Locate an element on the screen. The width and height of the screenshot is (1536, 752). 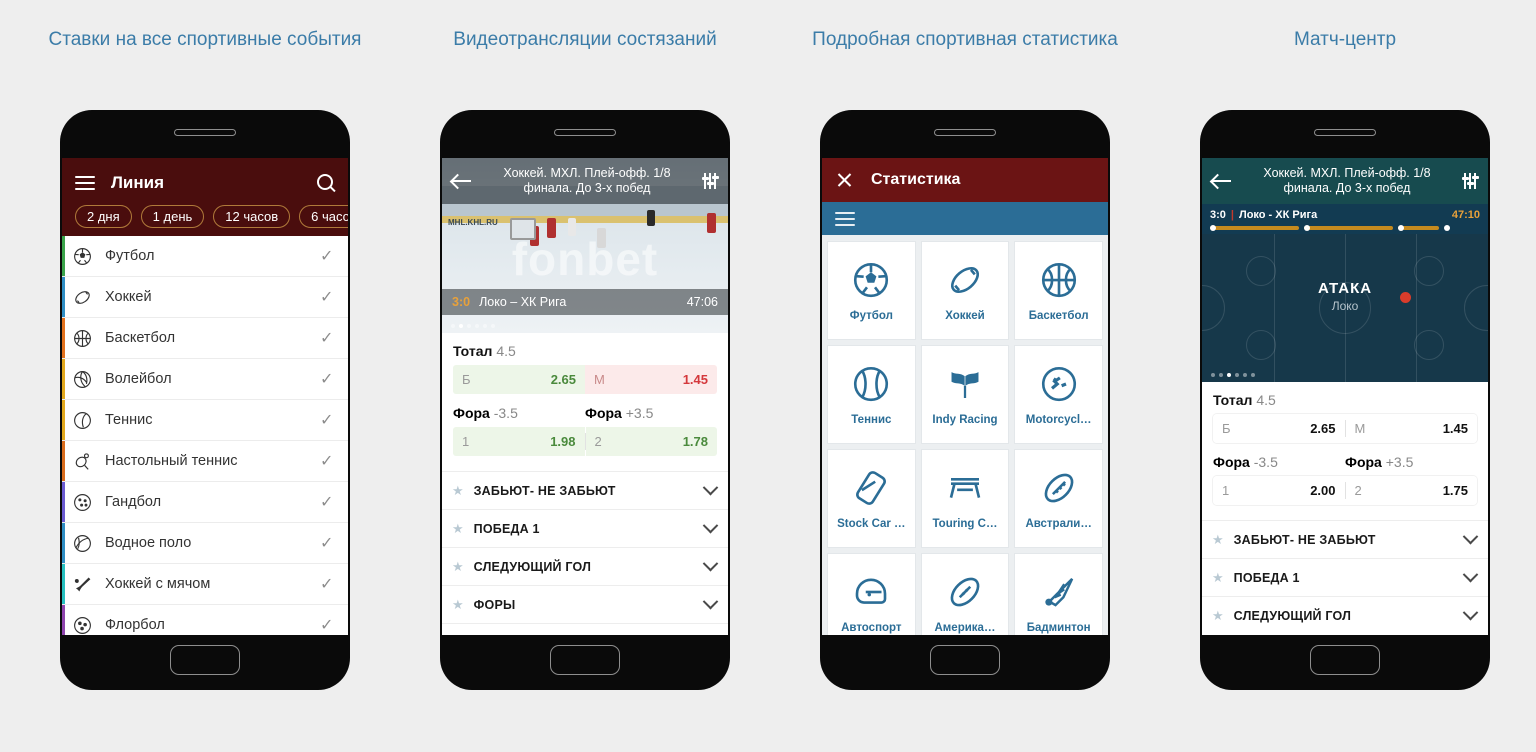
sport-tile: Бадминтон is located at coordinates (1058, 594).